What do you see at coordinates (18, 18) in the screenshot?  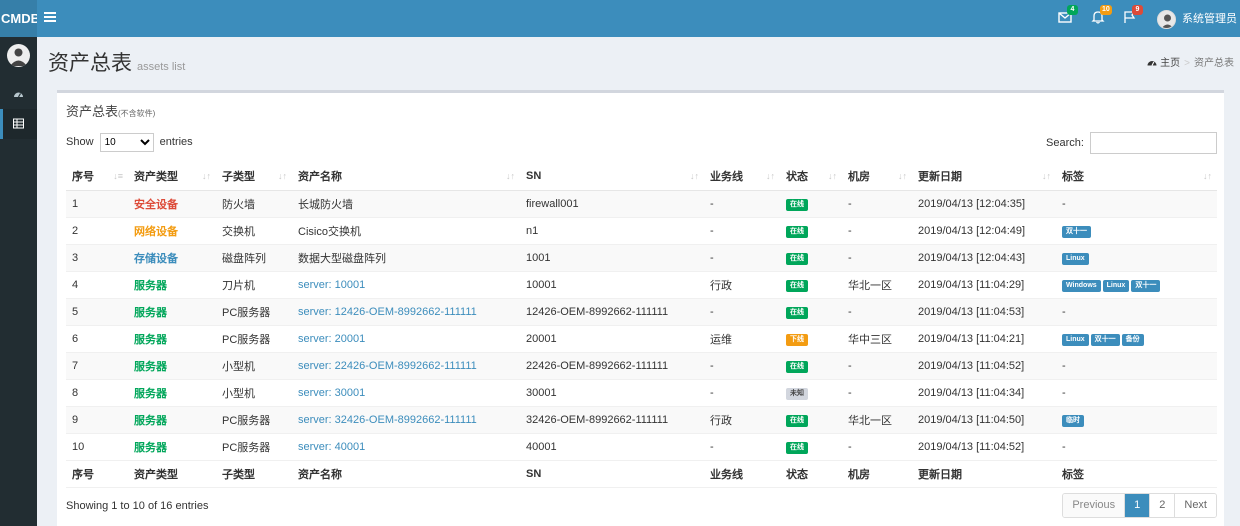 I see `app-logo: CMDB` at bounding box center [18, 18].